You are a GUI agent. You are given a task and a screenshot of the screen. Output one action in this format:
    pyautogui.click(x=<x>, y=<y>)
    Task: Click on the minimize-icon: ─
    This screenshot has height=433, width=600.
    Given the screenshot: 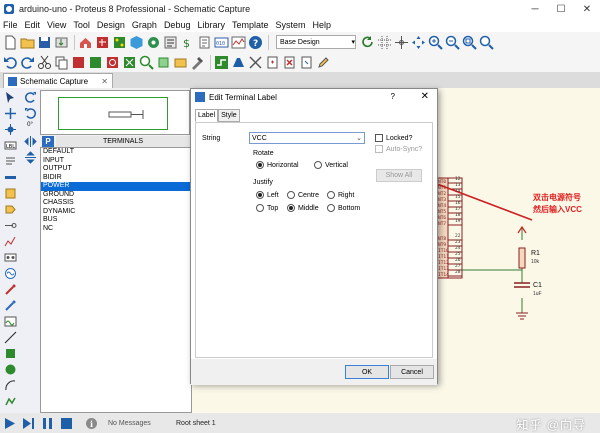 What is the action you would take?
    pyautogui.click(x=535, y=9)
    